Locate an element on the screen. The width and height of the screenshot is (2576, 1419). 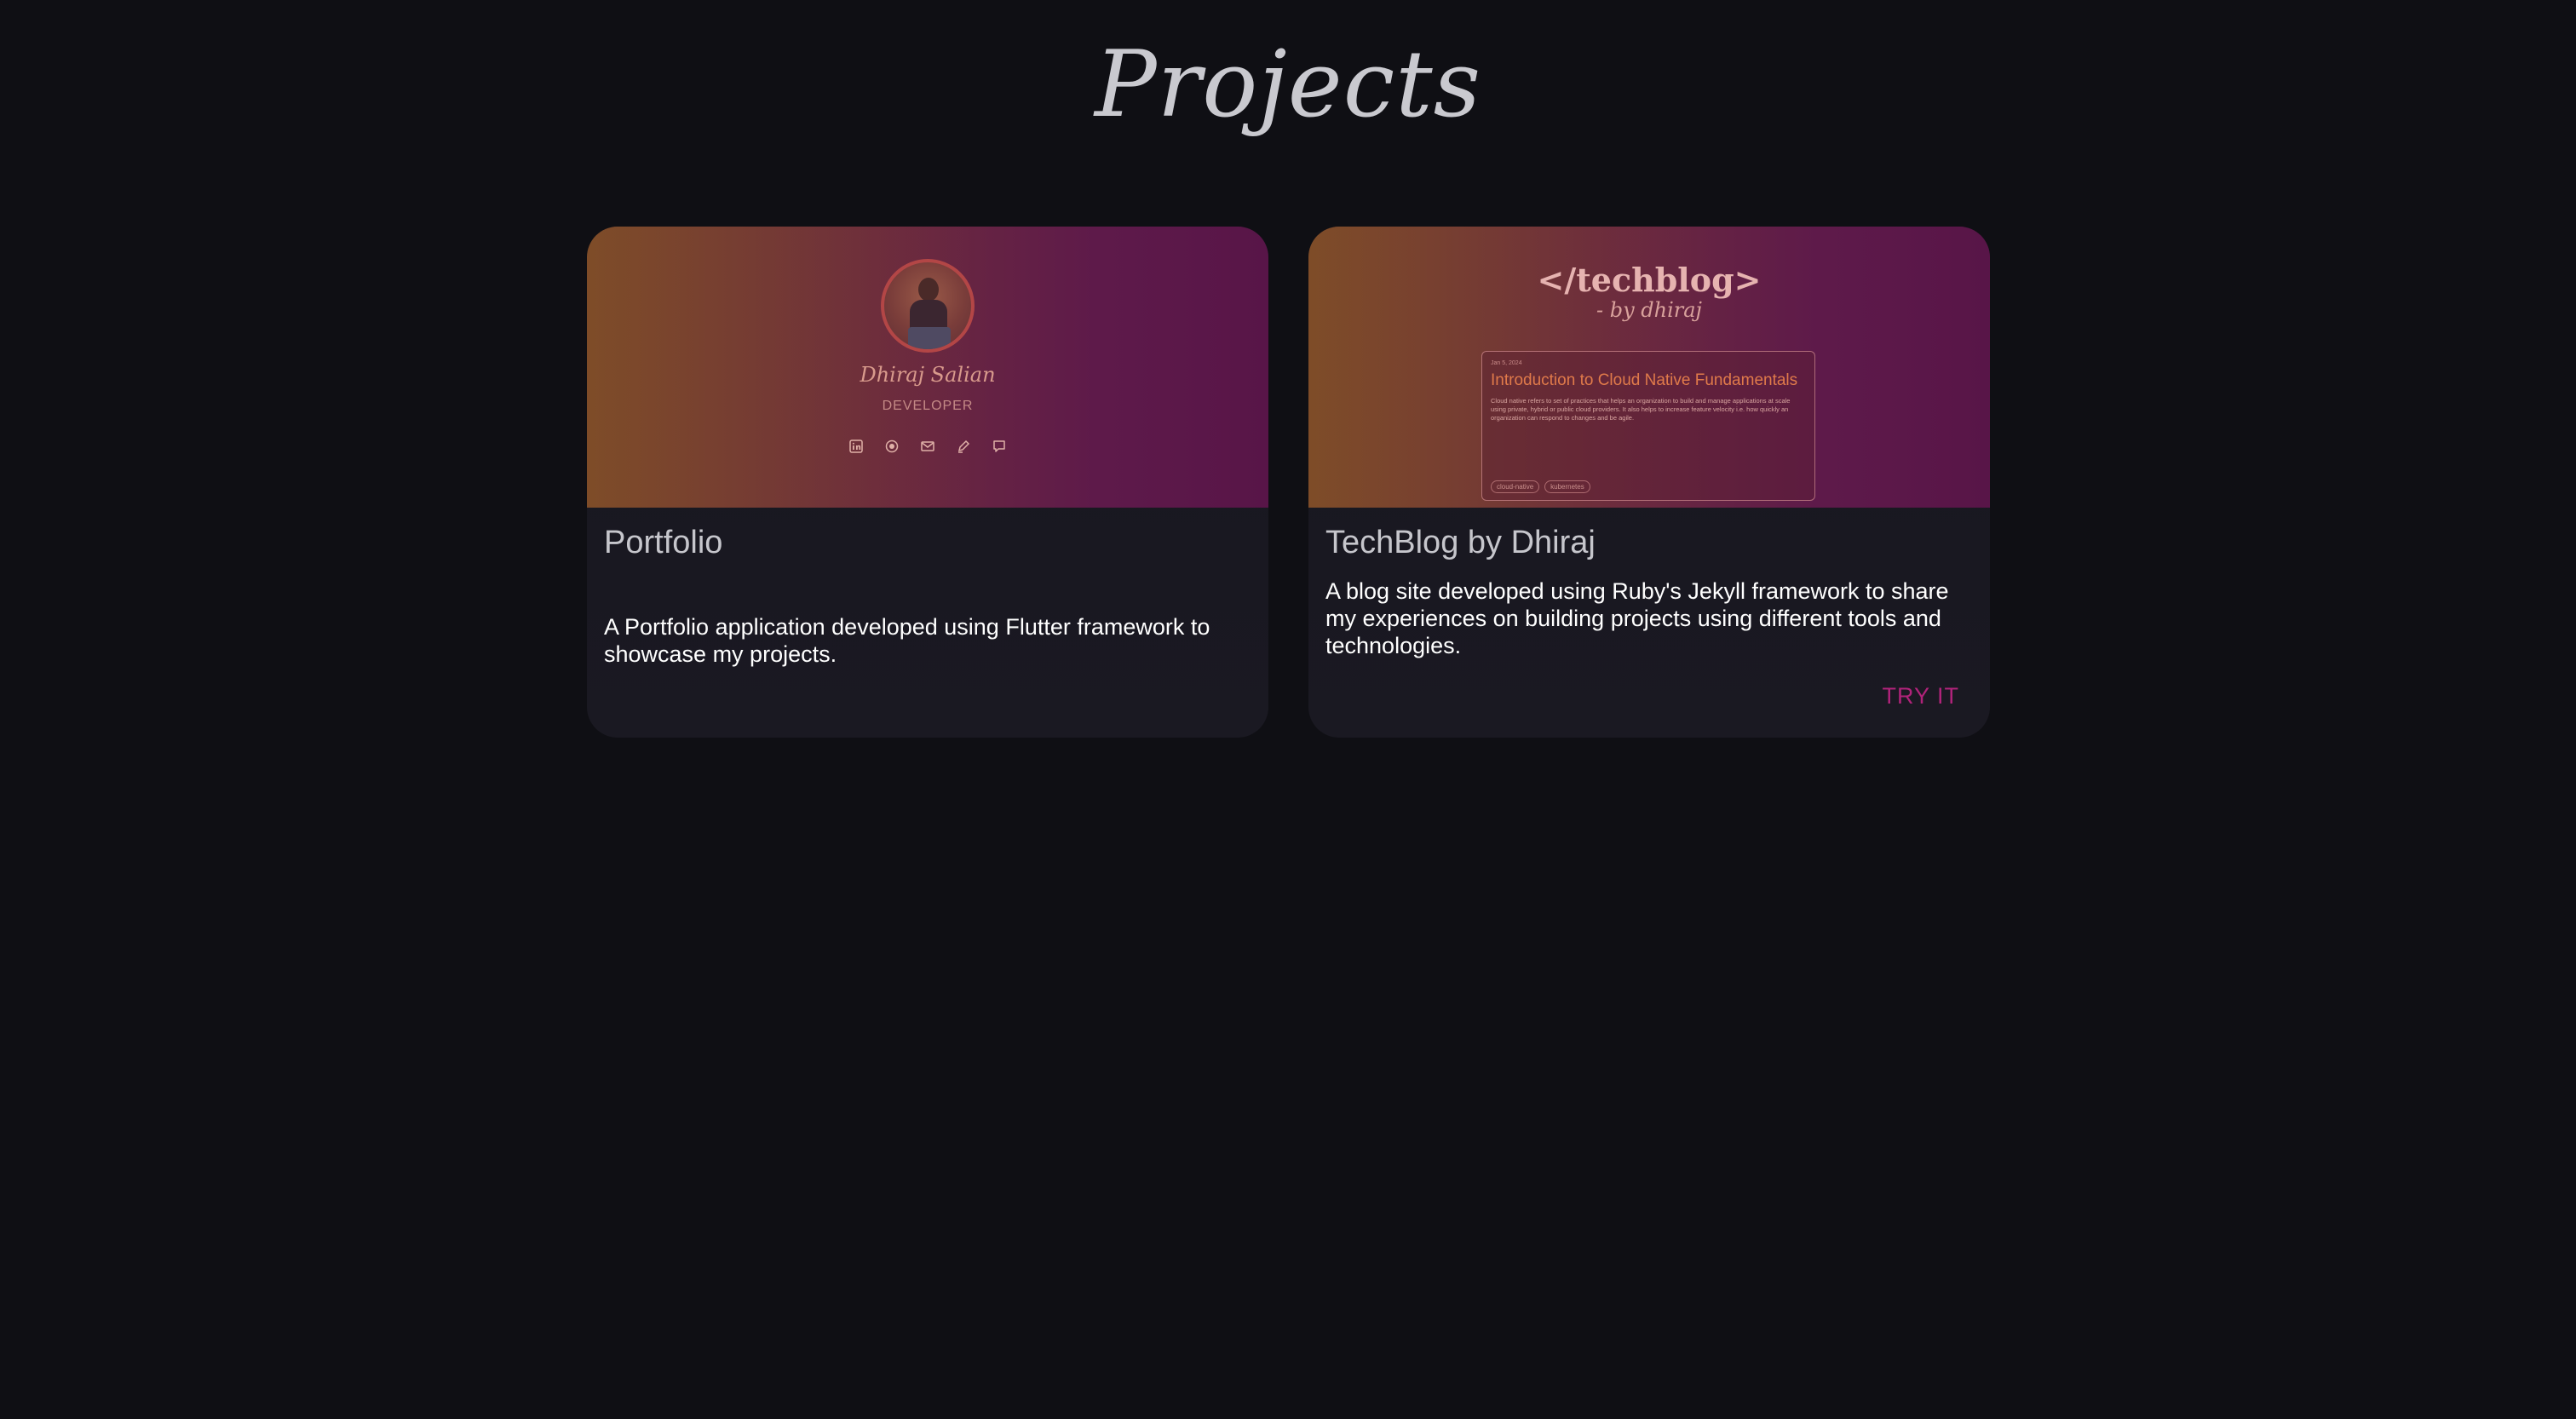
preview-post-date: Jan 5, 2024 is located at coordinates (1507, 363).